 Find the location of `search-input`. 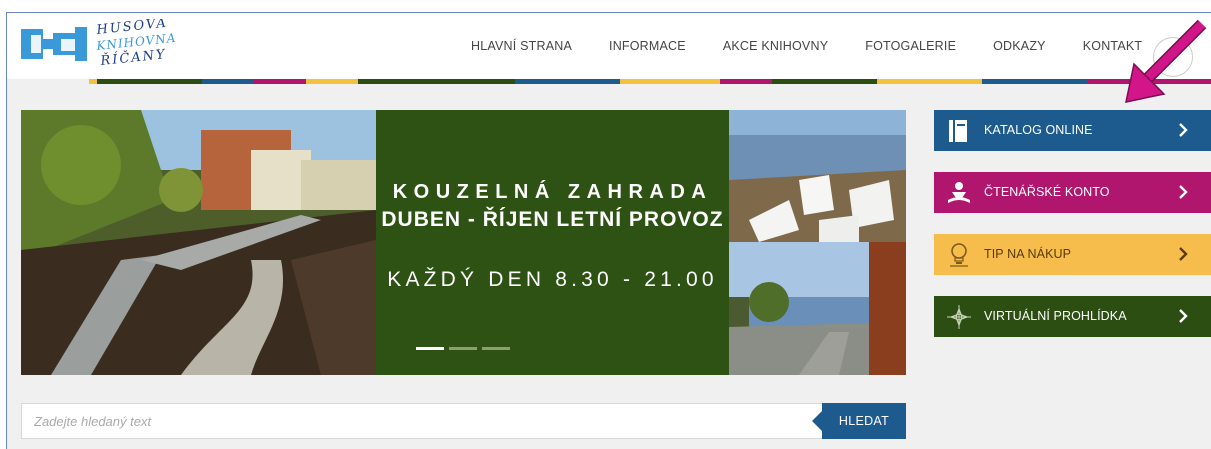

search-input is located at coordinates (417, 421).